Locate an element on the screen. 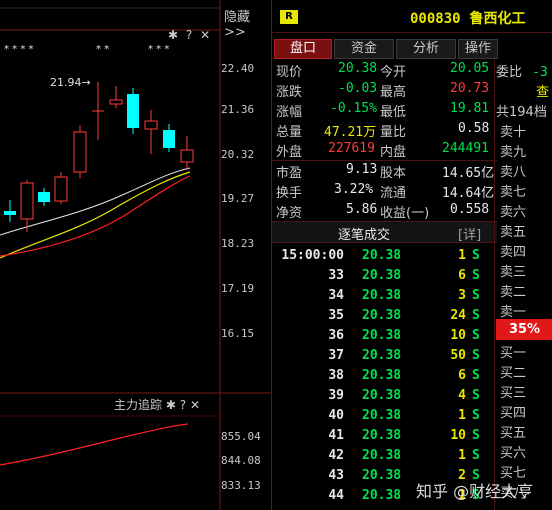  sell-level-label: 卖九 is located at coordinates (513, 152).